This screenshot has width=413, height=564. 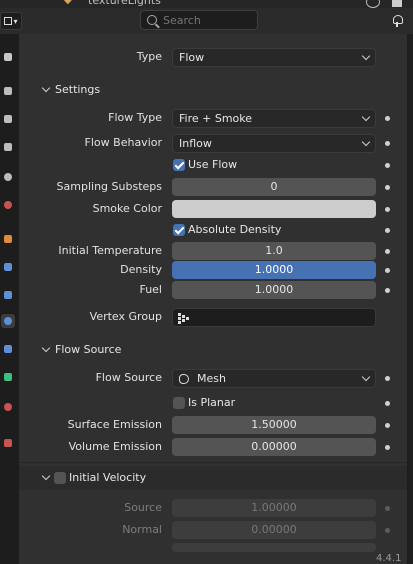 What do you see at coordinates (15, 21) in the screenshot?
I see `chevron-down-icon: ▾` at bounding box center [15, 21].